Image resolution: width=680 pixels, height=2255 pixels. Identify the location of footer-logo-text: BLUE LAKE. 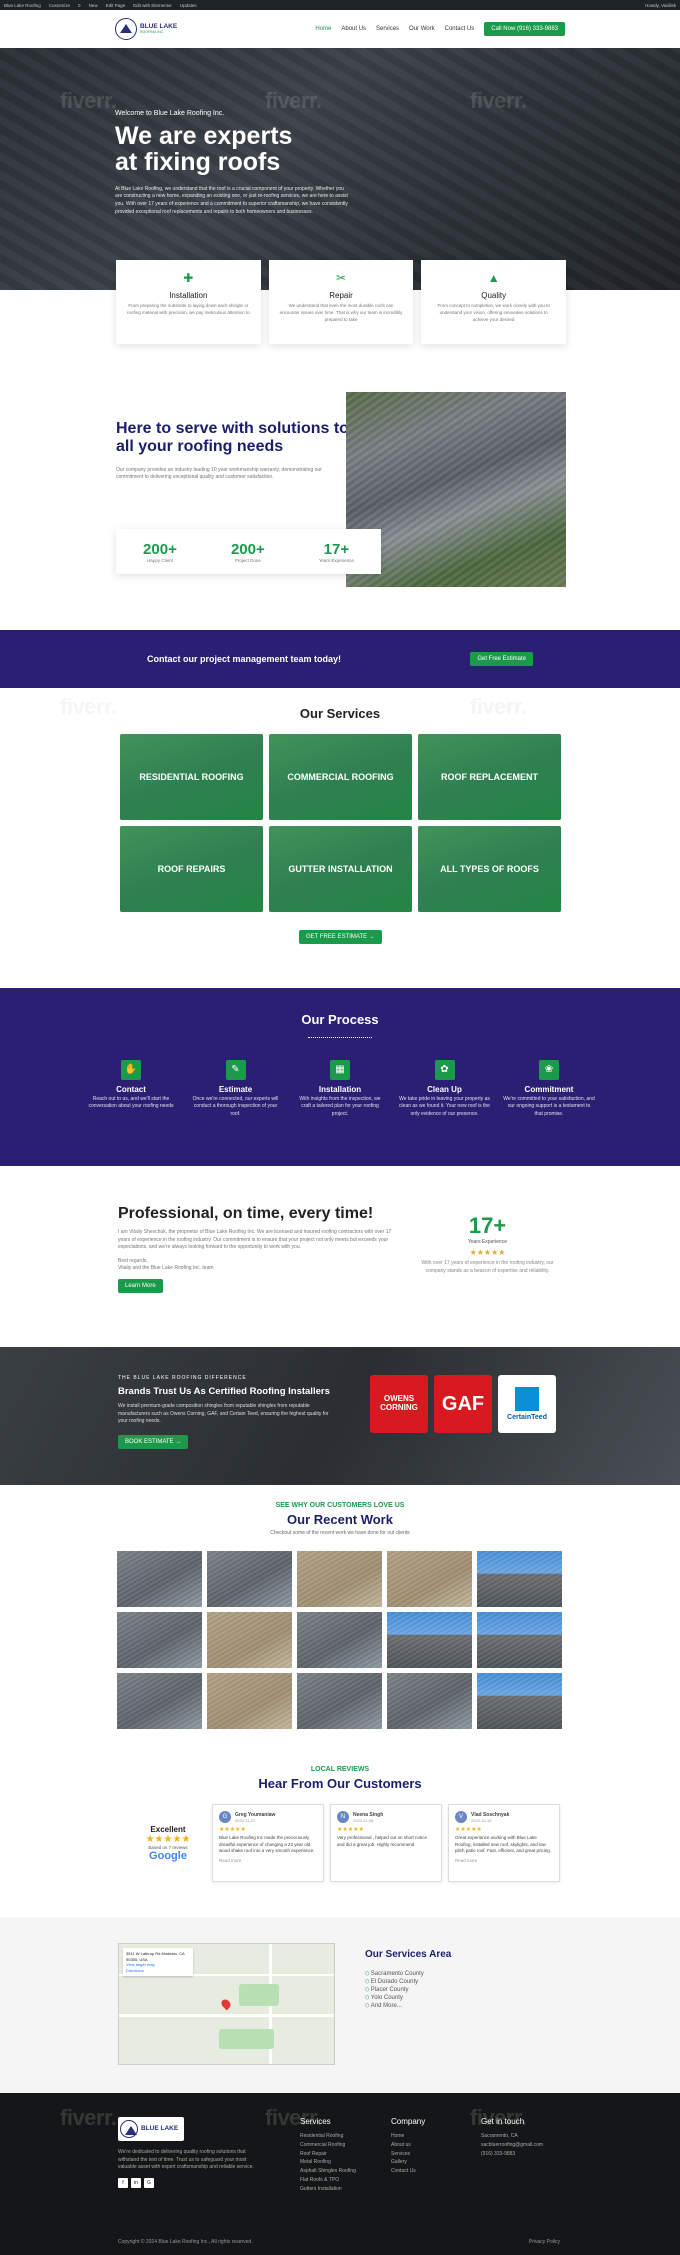
(160, 2128).